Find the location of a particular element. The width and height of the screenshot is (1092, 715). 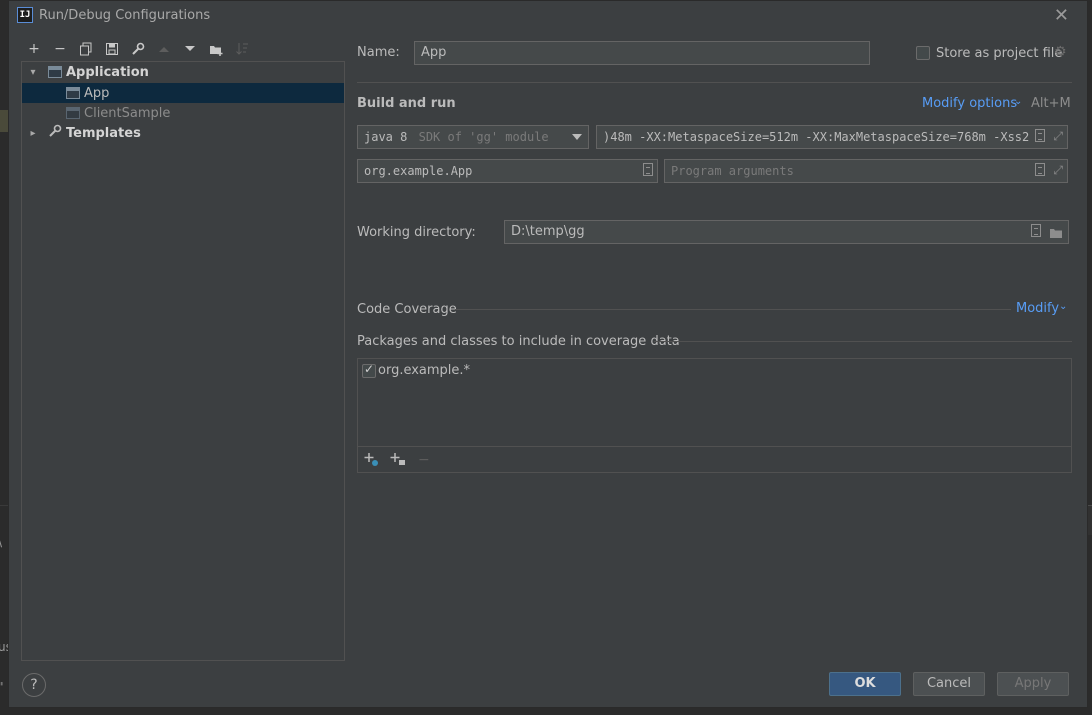

copy-icon is located at coordinates (86, 49).